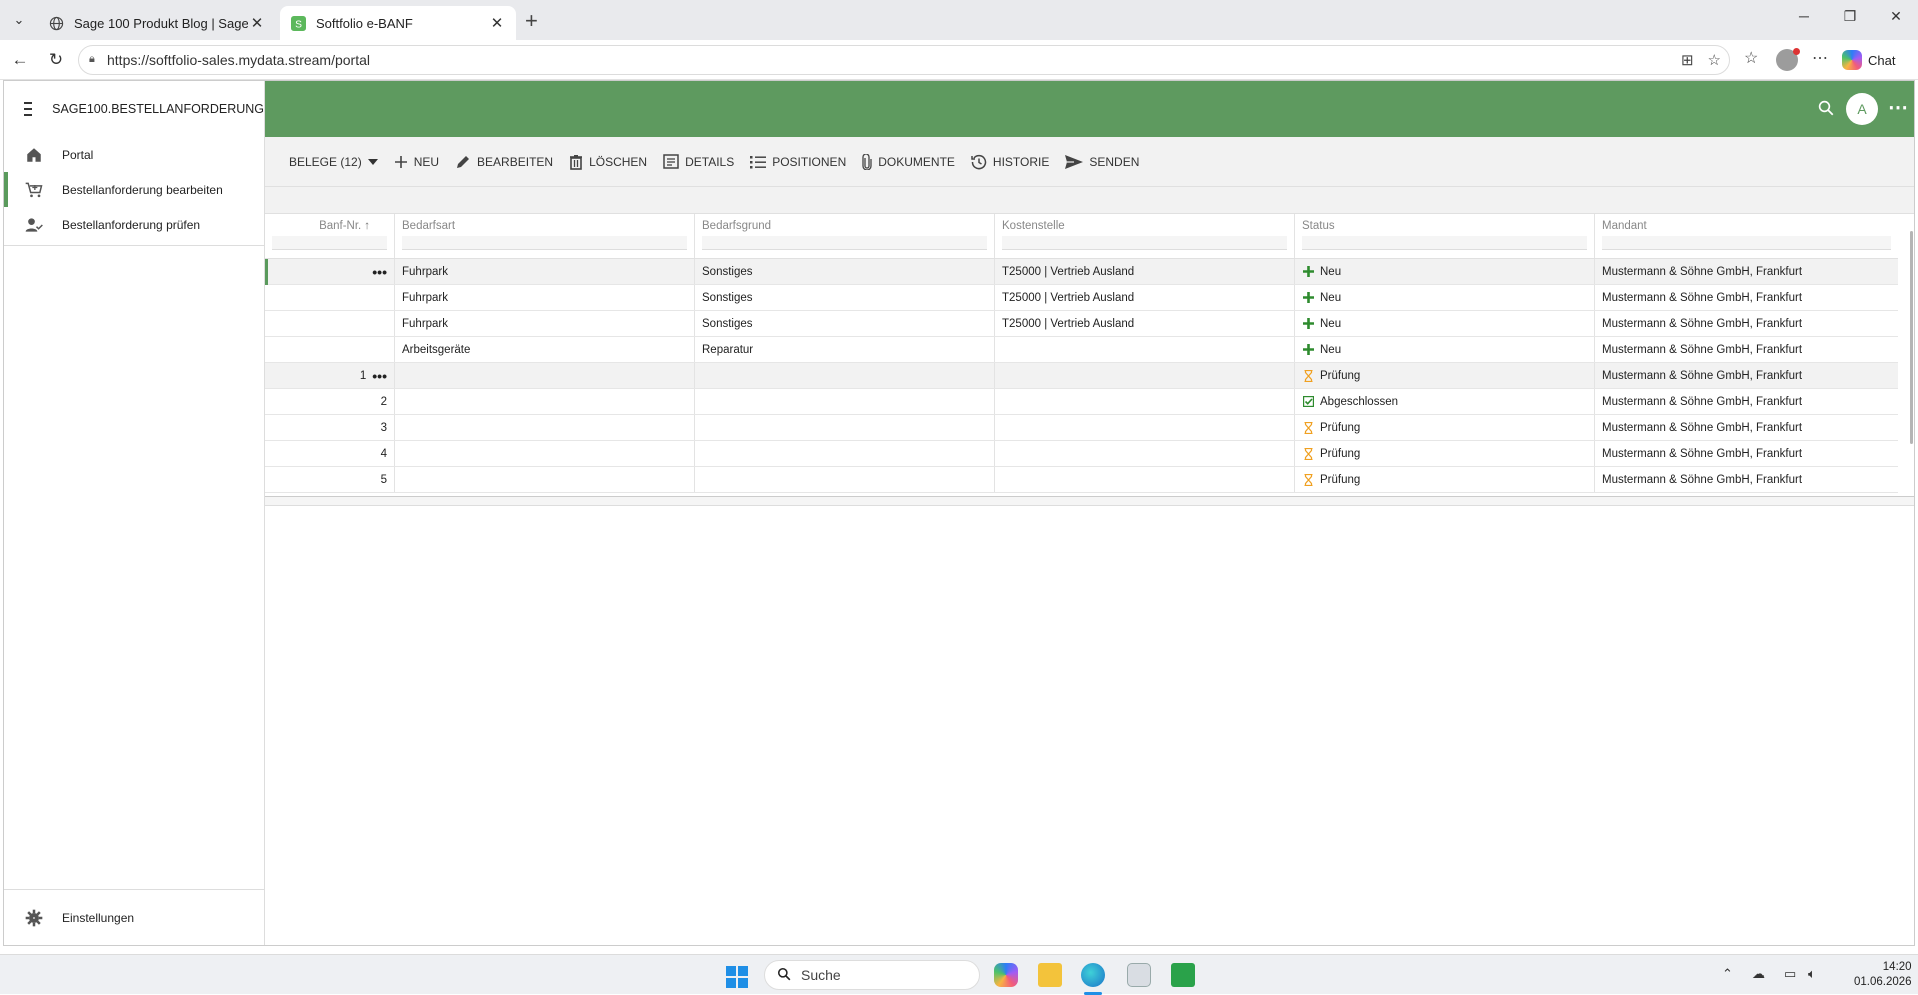  I want to click on browser-tab-softfolio: S Softfolio e-BANF ✕, so click(398, 23).